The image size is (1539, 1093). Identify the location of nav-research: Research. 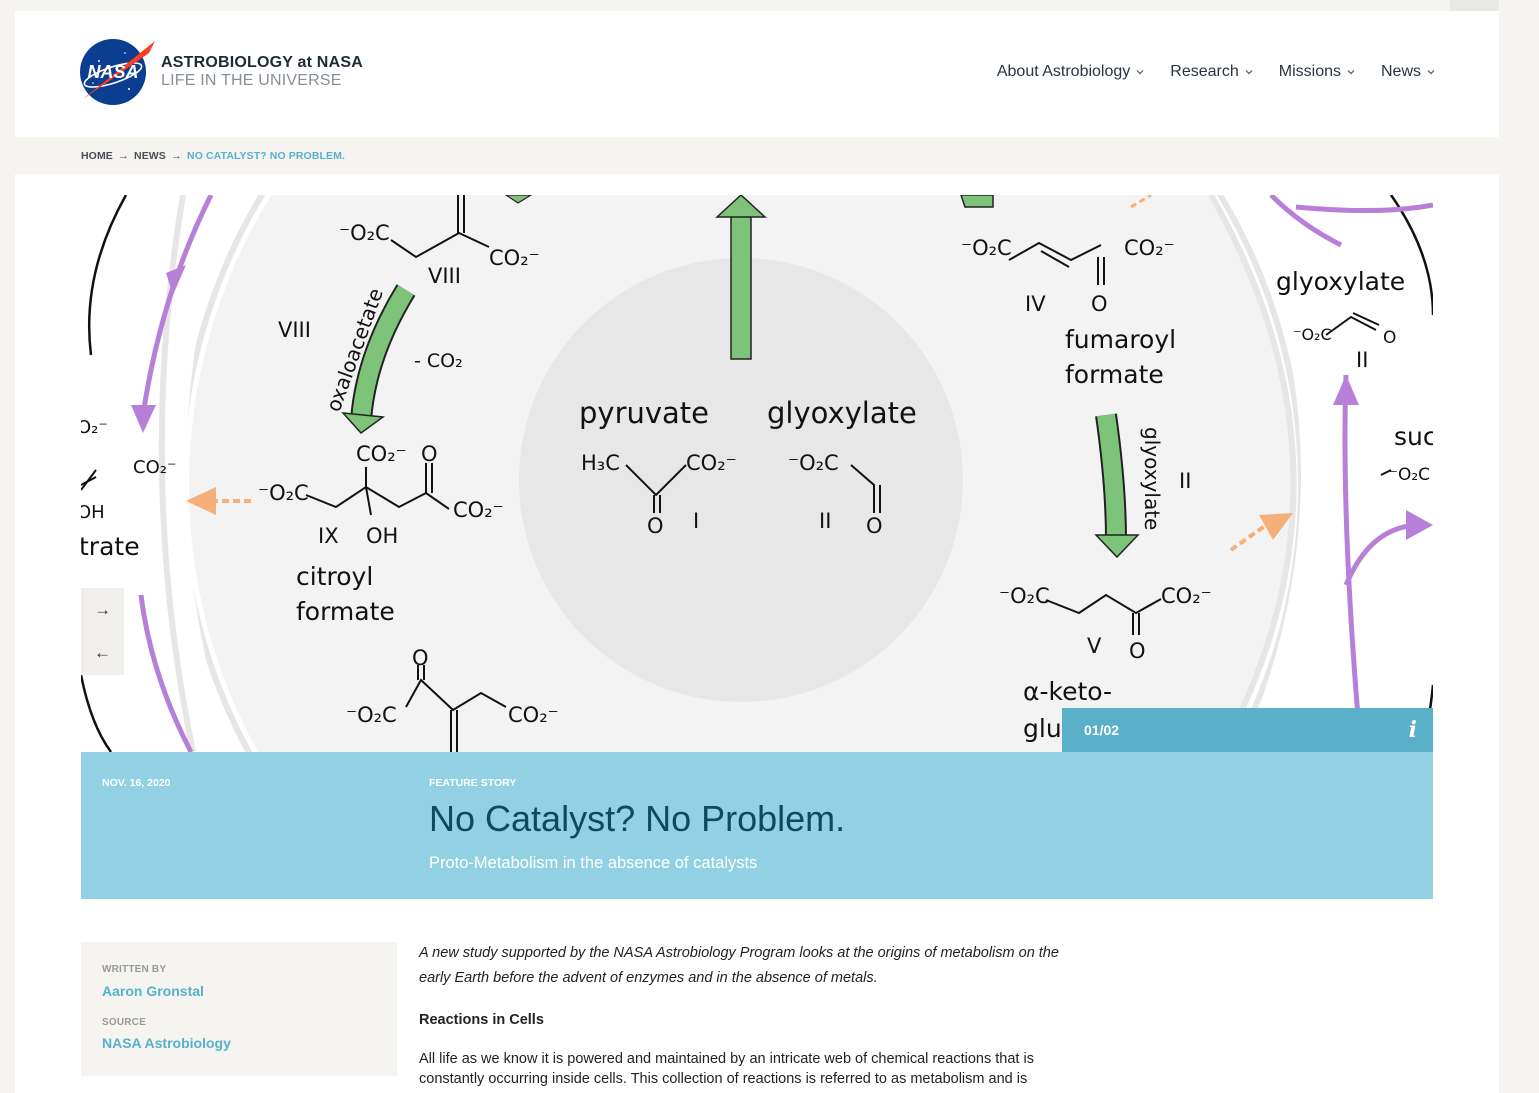
(1211, 72).